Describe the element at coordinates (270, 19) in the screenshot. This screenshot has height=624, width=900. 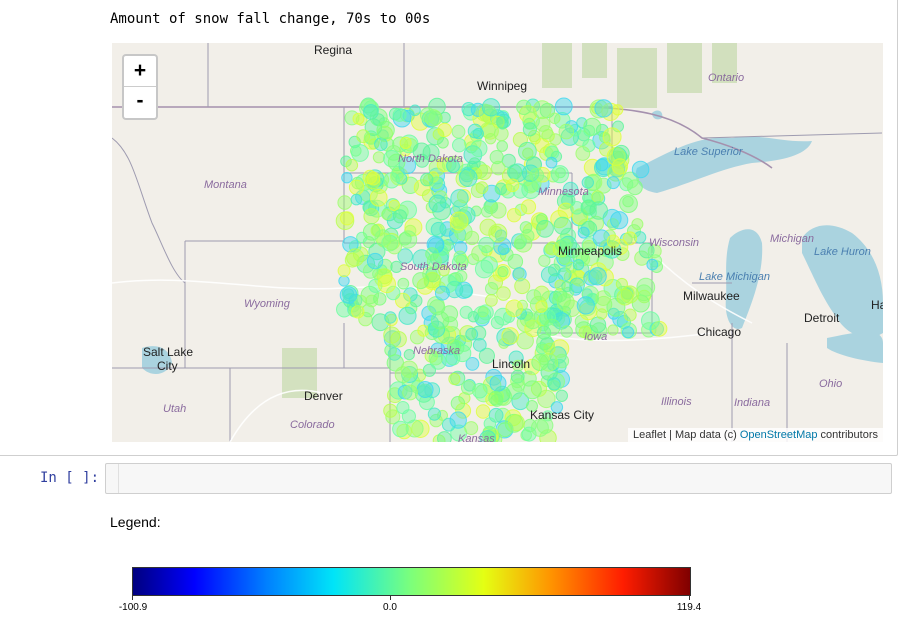
I see `output-title: Amount of snow fall change, 70s to 00s` at that location.